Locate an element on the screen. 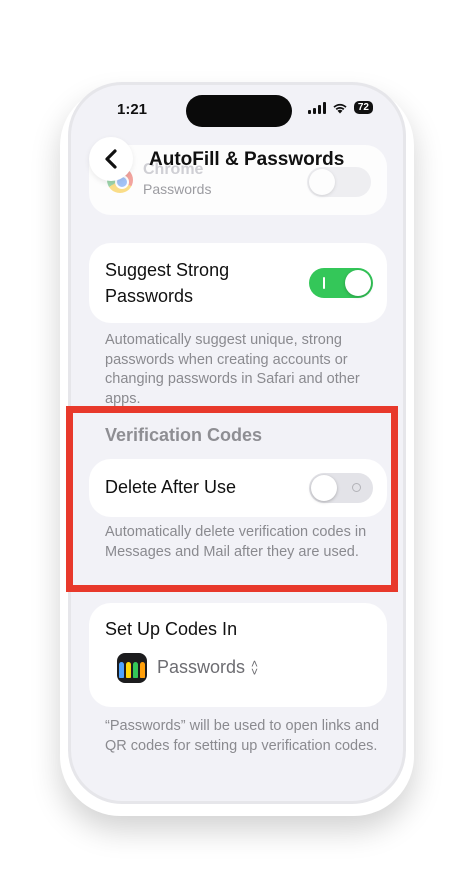 This screenshot has width=474, height=896. battery-indicator: 72 is located at coordinates (363, 107).